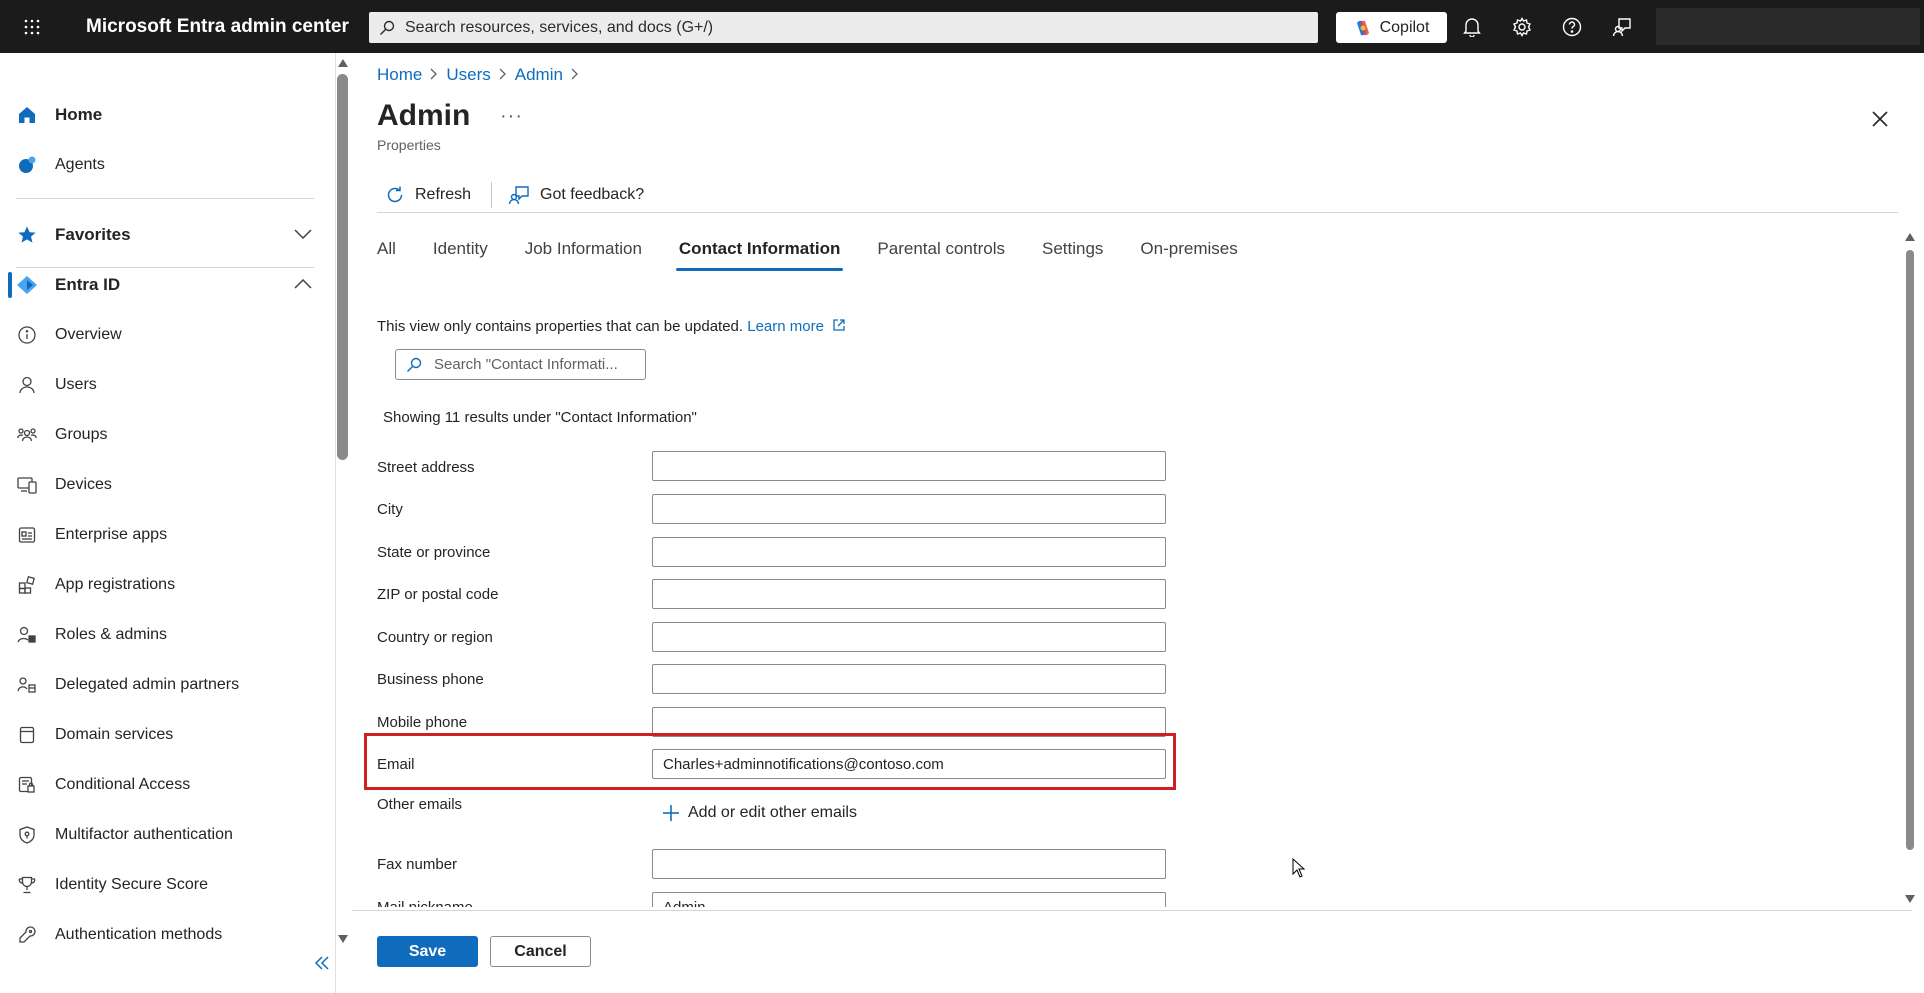 The height and width of the screenshot is (993, 1924). What do you see at coordinates (492, 195) in the screenshot?
I see `toolbar-divider` at bounding box center [492, 195].